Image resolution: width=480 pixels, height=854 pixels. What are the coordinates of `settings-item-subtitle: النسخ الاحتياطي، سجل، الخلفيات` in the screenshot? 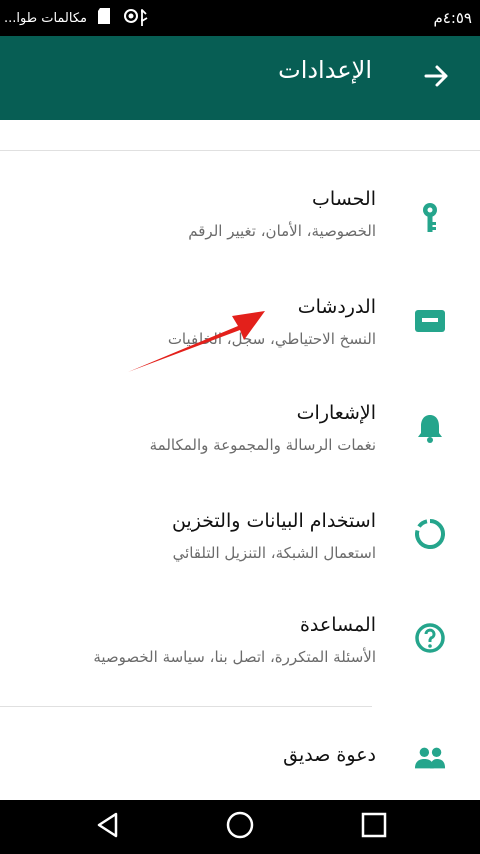 It's located at (271, 339).